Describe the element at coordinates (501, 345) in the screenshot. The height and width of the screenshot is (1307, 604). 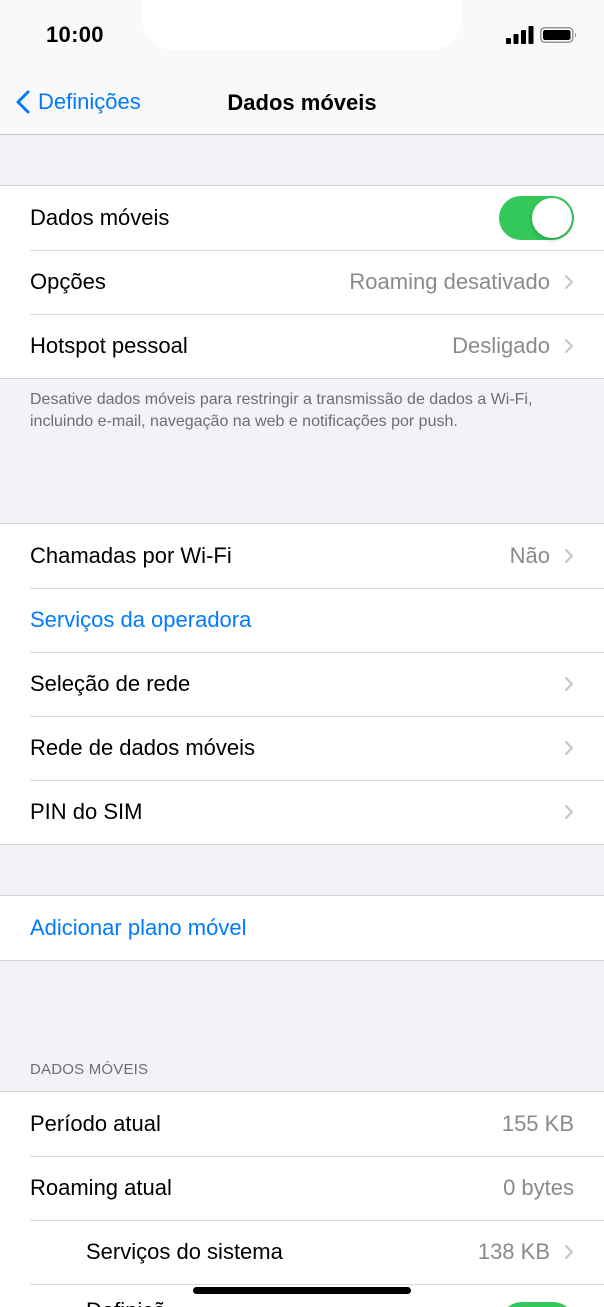
I see `personal-hotspot-value: Desligado` at that location.